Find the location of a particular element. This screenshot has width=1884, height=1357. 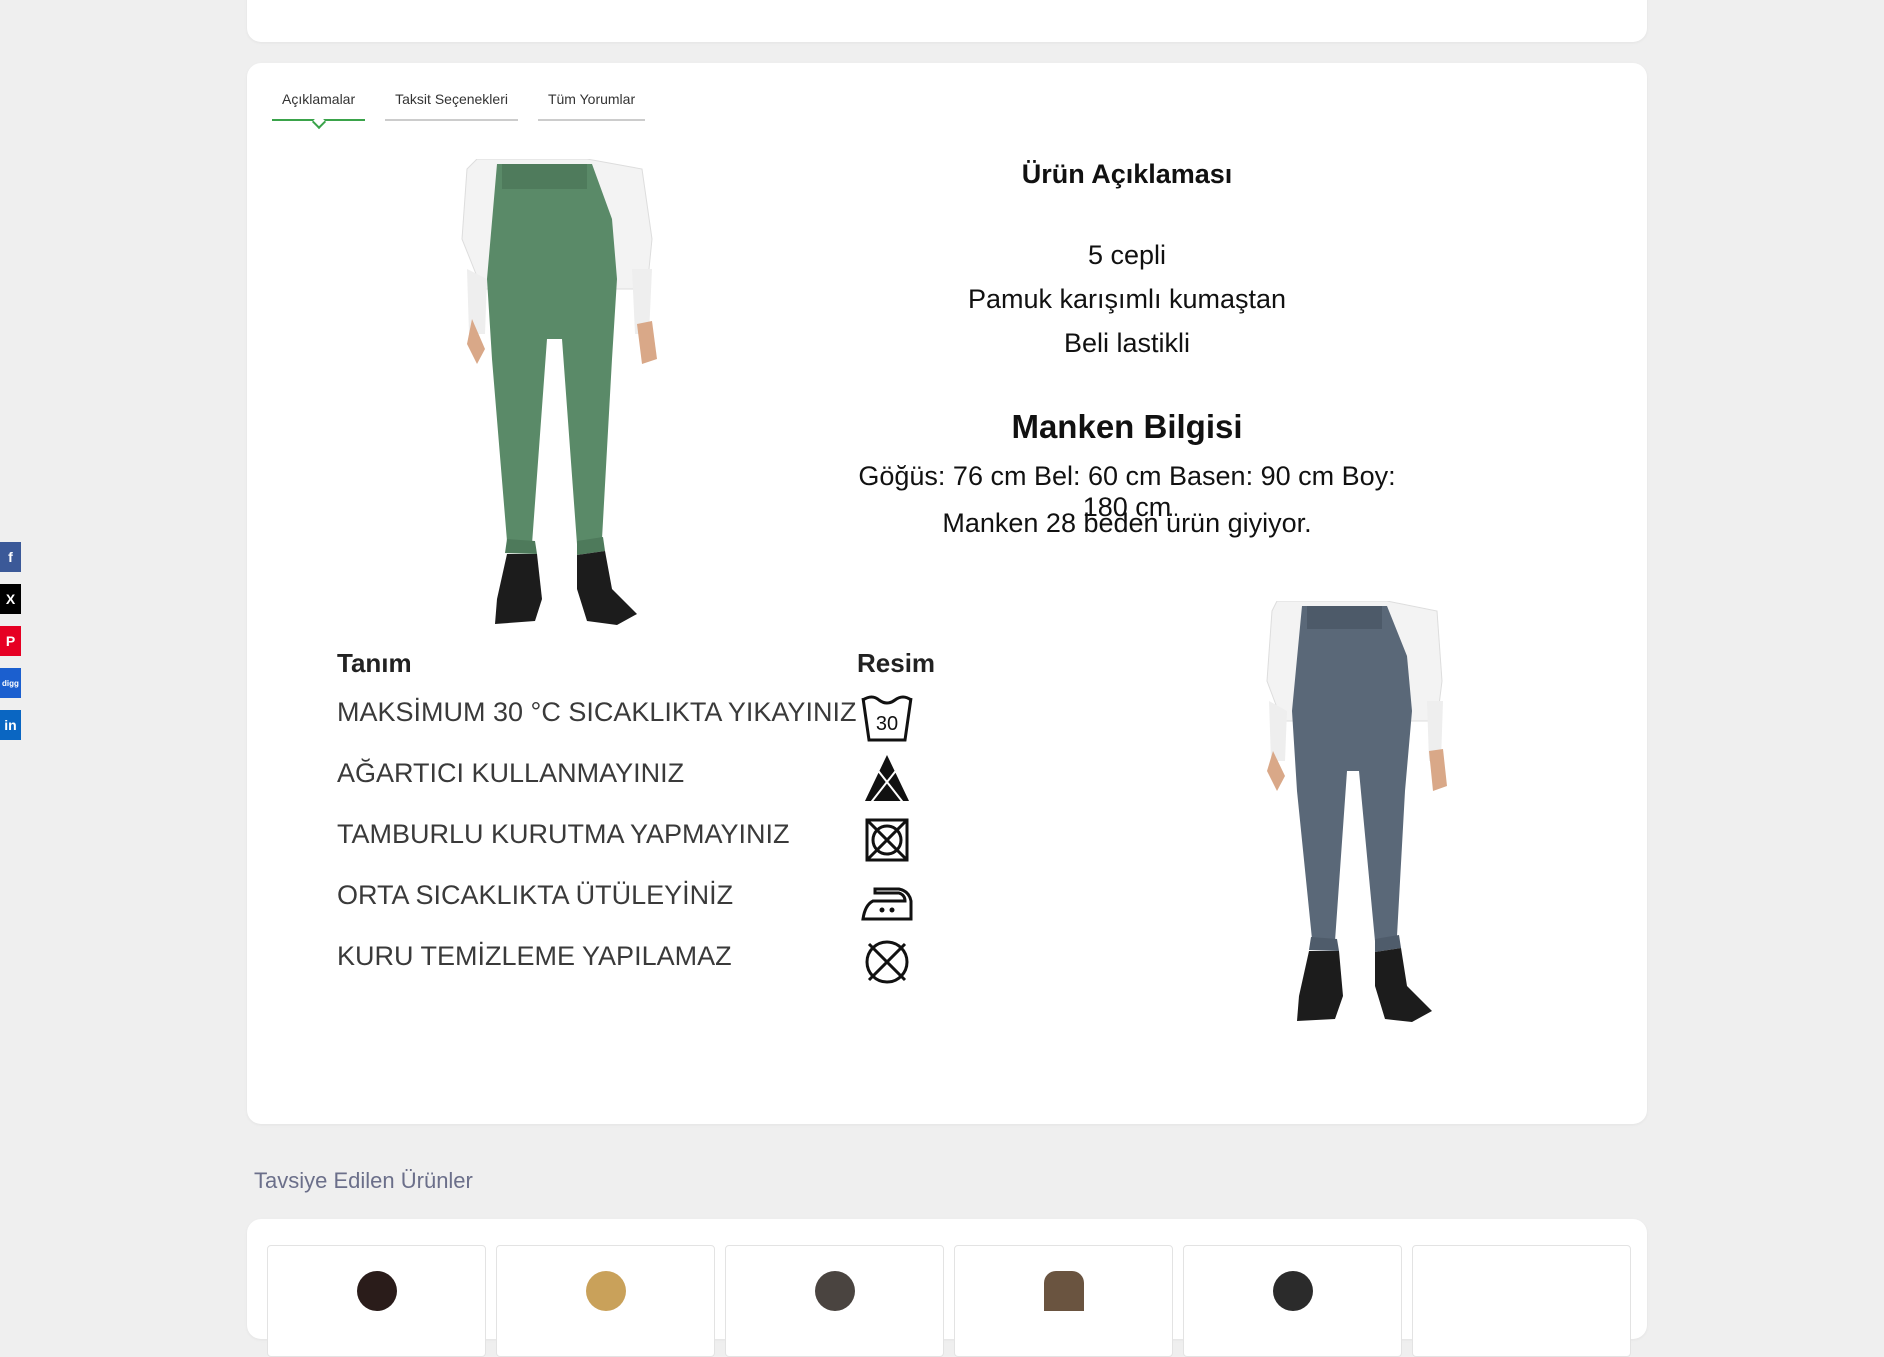

x-share-icon: X is located at coordinates (10, 599).